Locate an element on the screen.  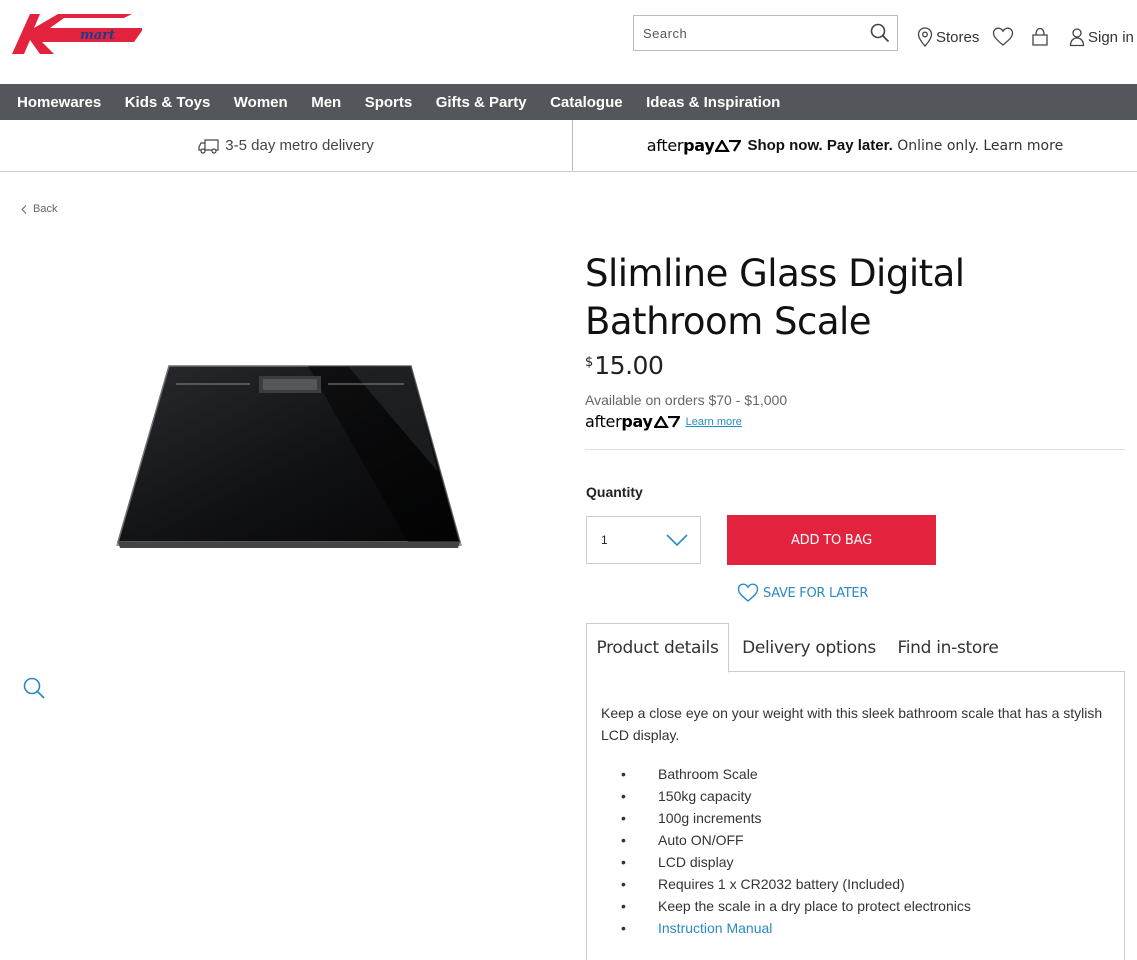
quantity-value: 1 is located at coordinates (604, 540).